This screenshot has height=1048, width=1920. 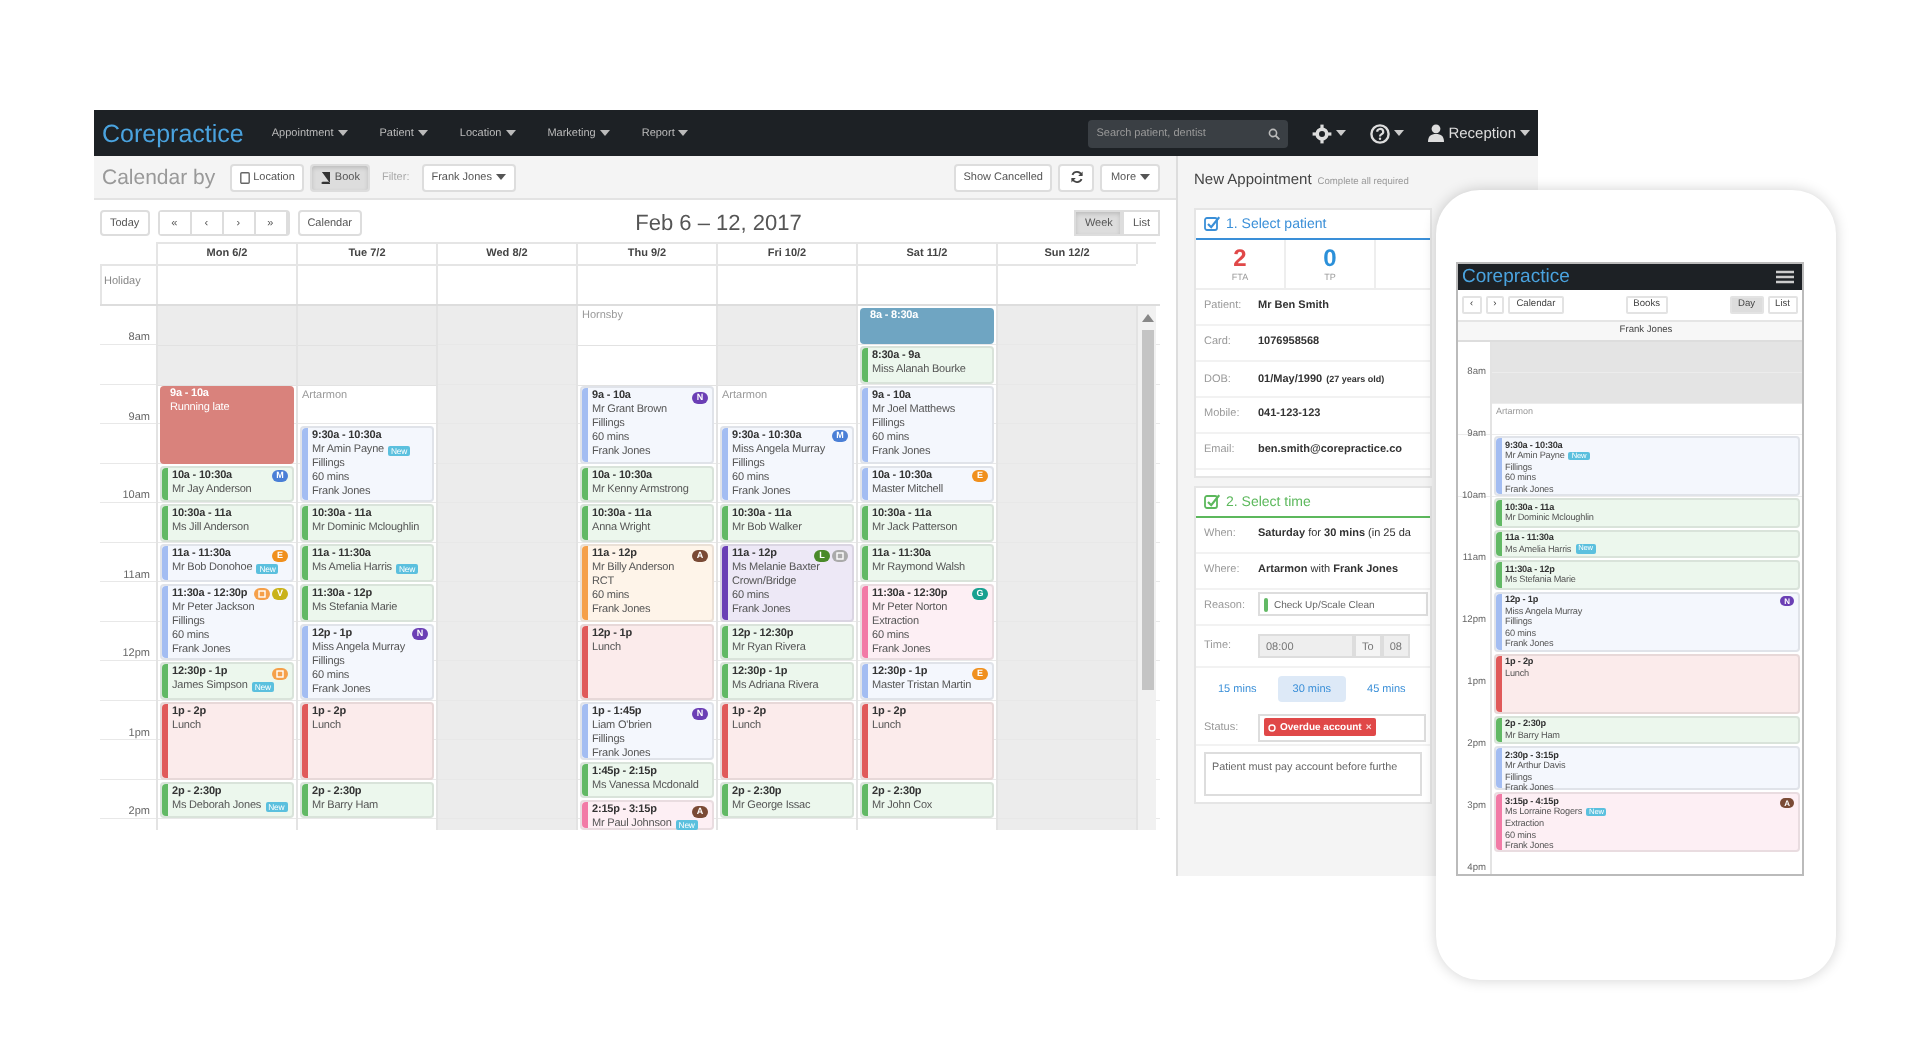 I want to click on menu-icon, so click(x=1785, y=277).